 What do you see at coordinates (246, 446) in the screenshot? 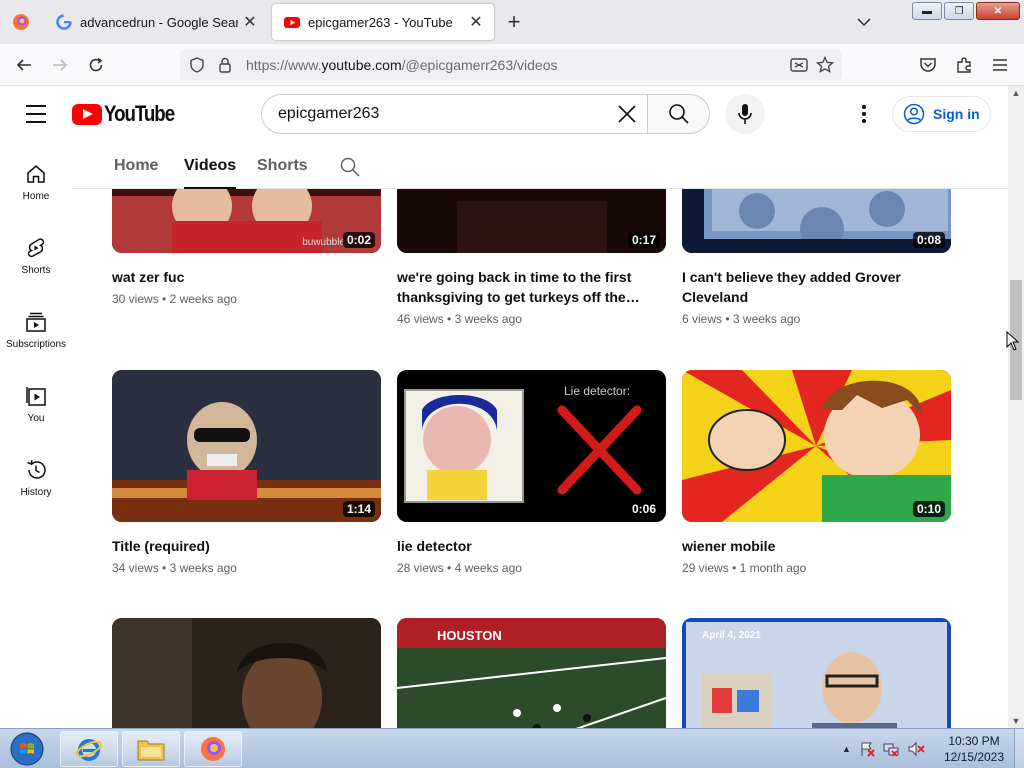
I see `video-thumbnail: 1:14` at bounding box center [246, 446].